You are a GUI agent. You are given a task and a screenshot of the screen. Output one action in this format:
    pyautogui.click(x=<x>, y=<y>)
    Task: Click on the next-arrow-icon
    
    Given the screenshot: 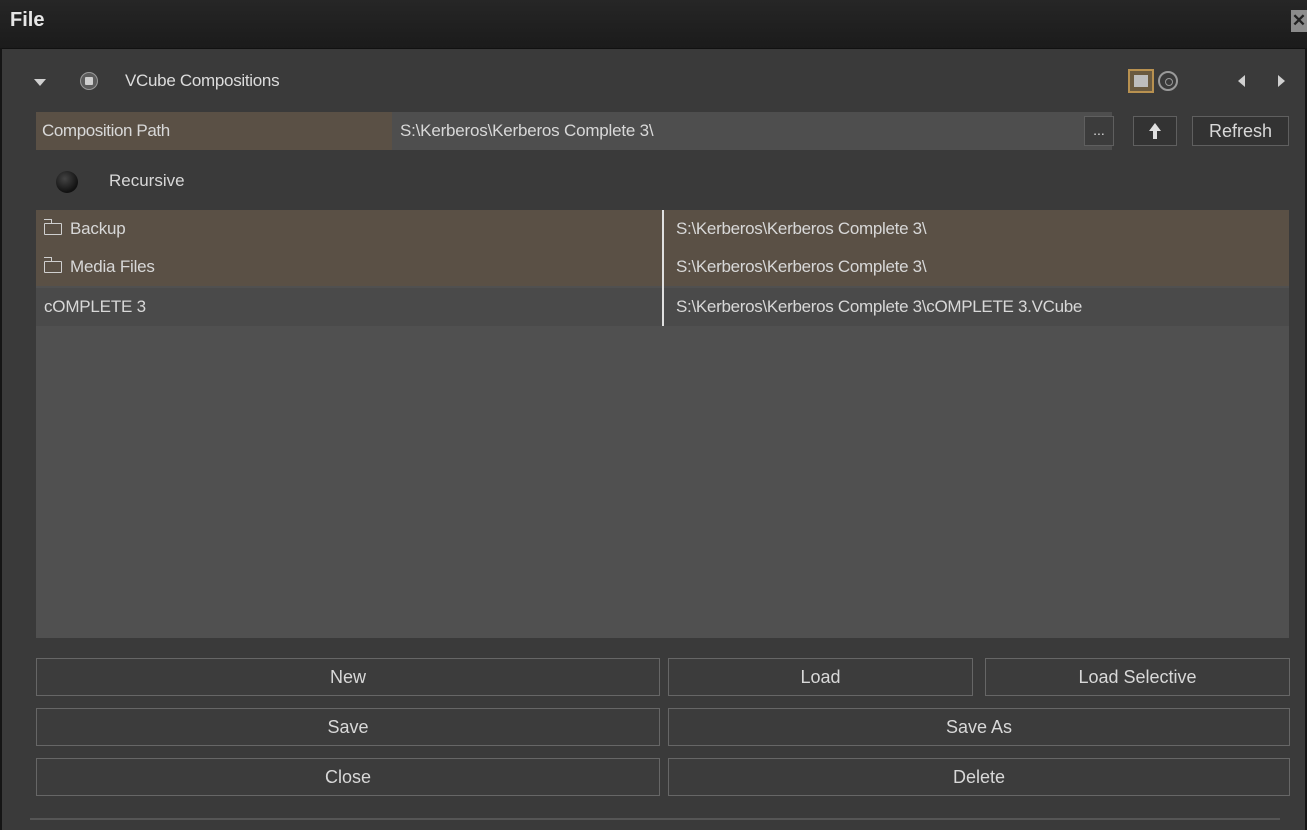 What is the action you would take?
    pyautogui.click(x=1281, y=81)
    